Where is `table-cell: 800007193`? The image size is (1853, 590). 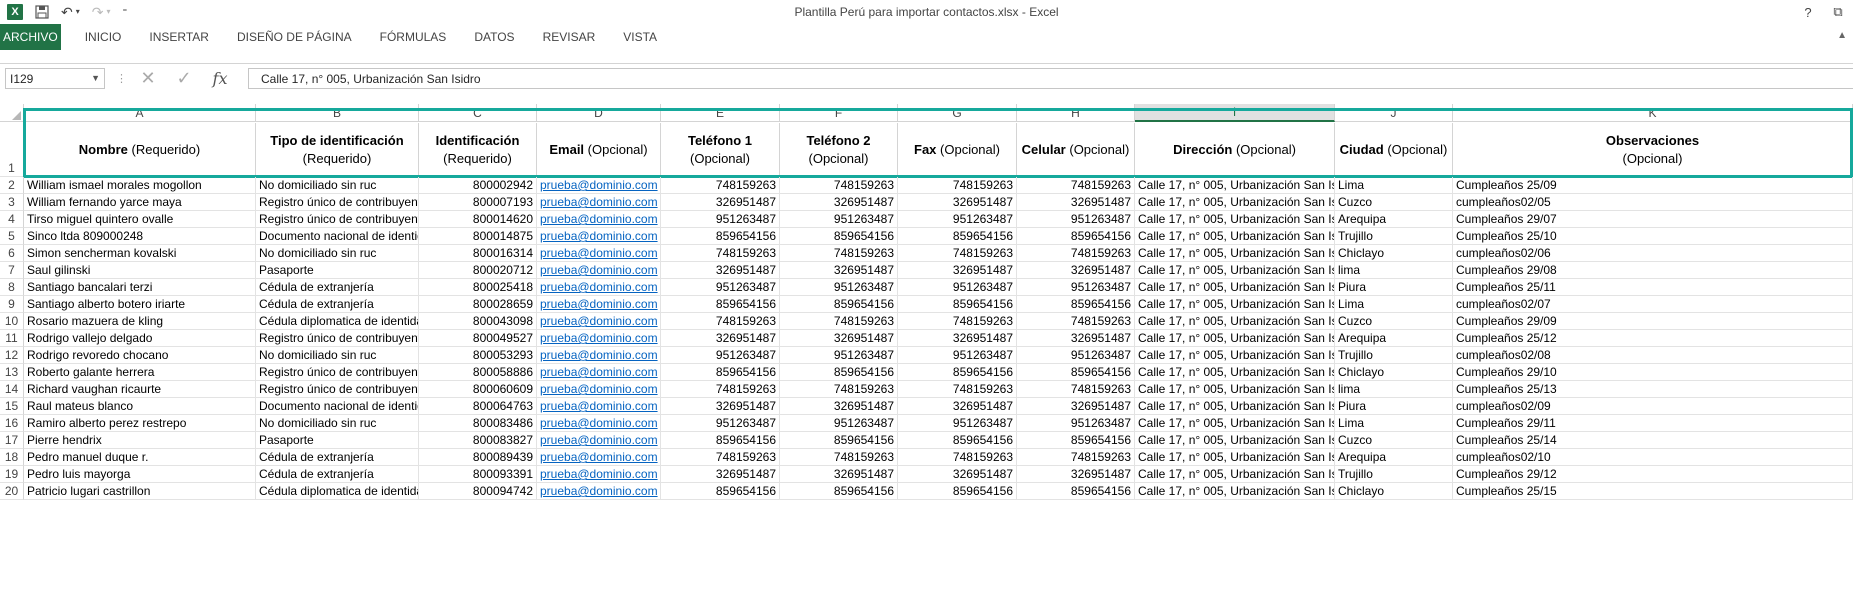
table-cell: 800007193 is located at coordinates (478, 202).